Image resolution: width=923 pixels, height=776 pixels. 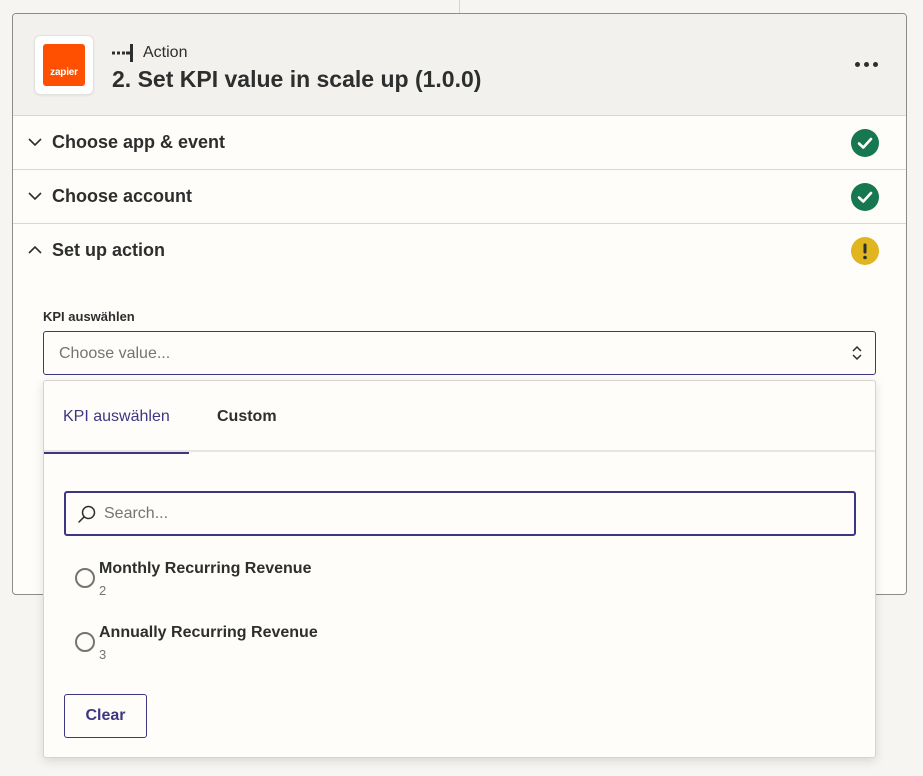 What do you see at coordinates (87, 514) in the screenshot?
I see `search-icon` at bounding box center [87, 514].